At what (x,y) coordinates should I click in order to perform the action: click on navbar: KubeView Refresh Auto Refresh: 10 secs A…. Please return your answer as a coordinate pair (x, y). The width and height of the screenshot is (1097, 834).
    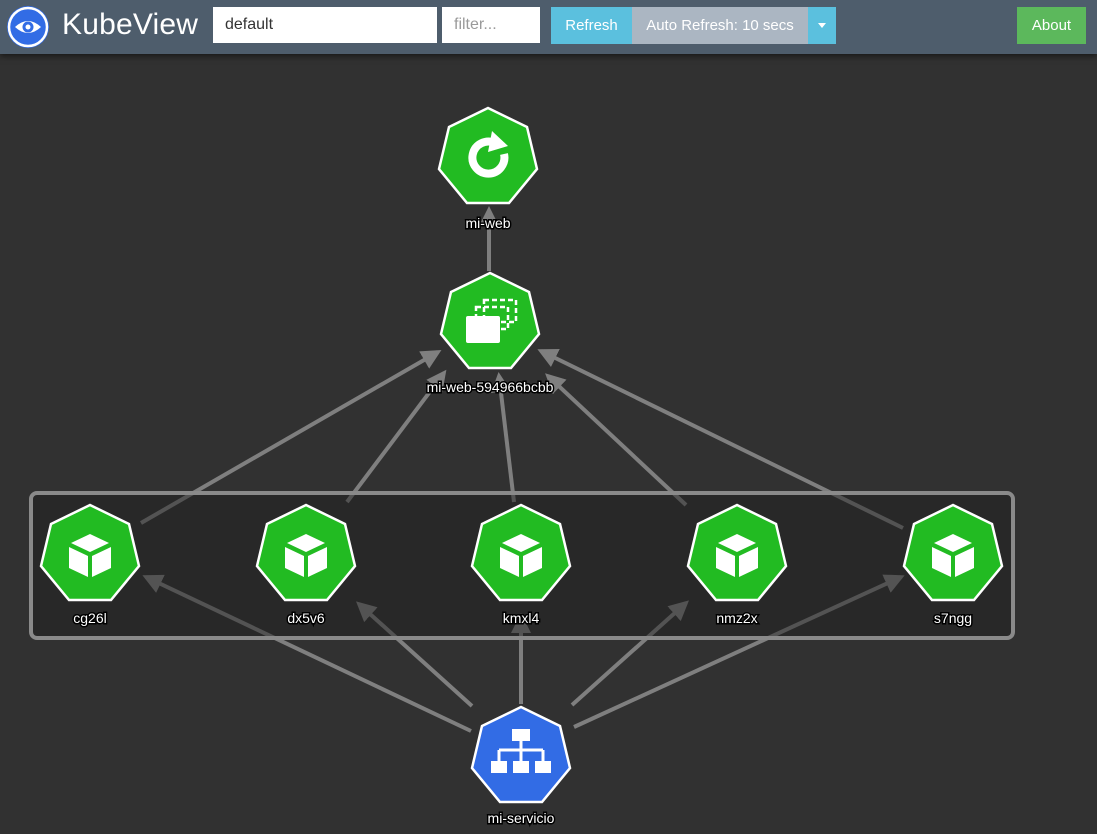
    Looking at the image, I should click on (548, 27).